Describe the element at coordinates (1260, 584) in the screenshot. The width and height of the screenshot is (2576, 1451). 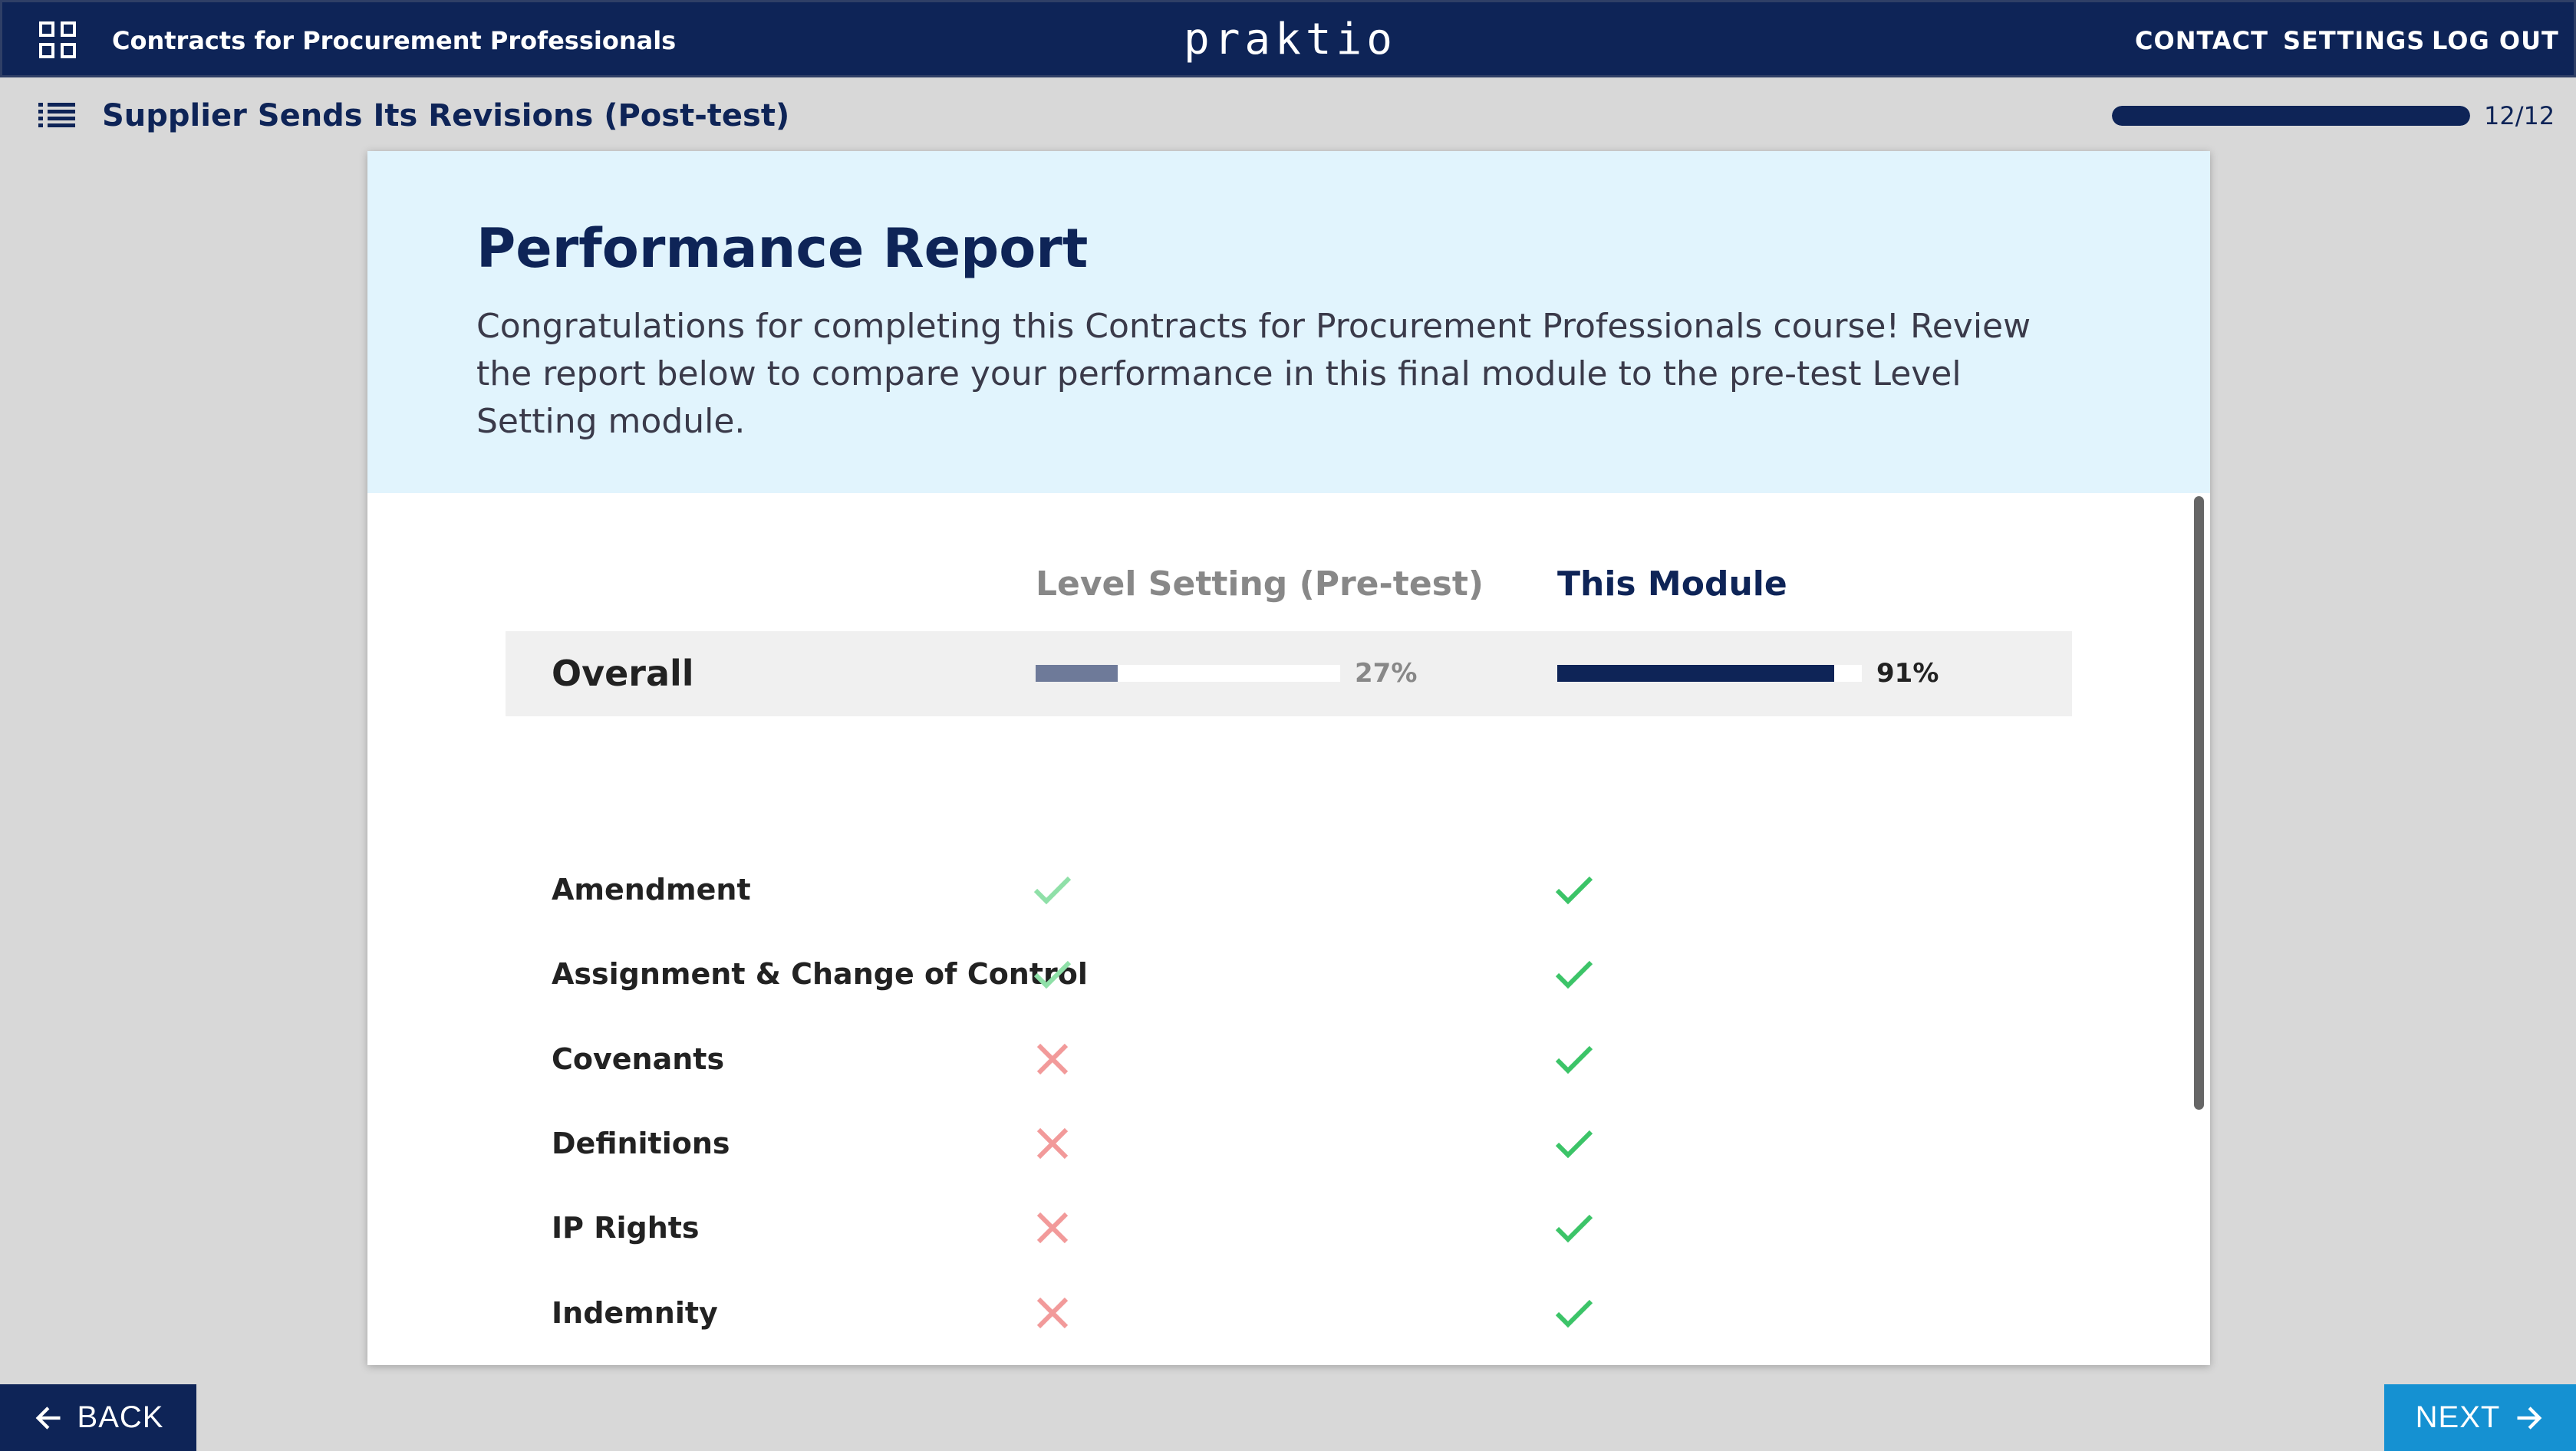
I see `column-header-pretest: Level Setting (Pre-test)` at that location.